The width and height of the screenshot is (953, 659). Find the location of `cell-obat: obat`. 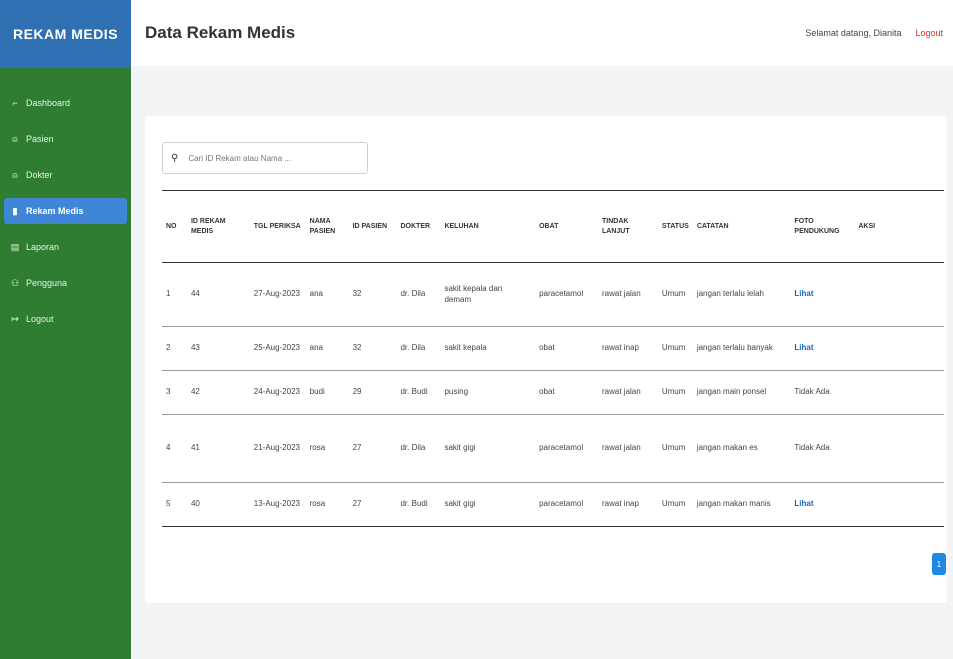

cell-obat: obat is located at coordinates (547, 392).